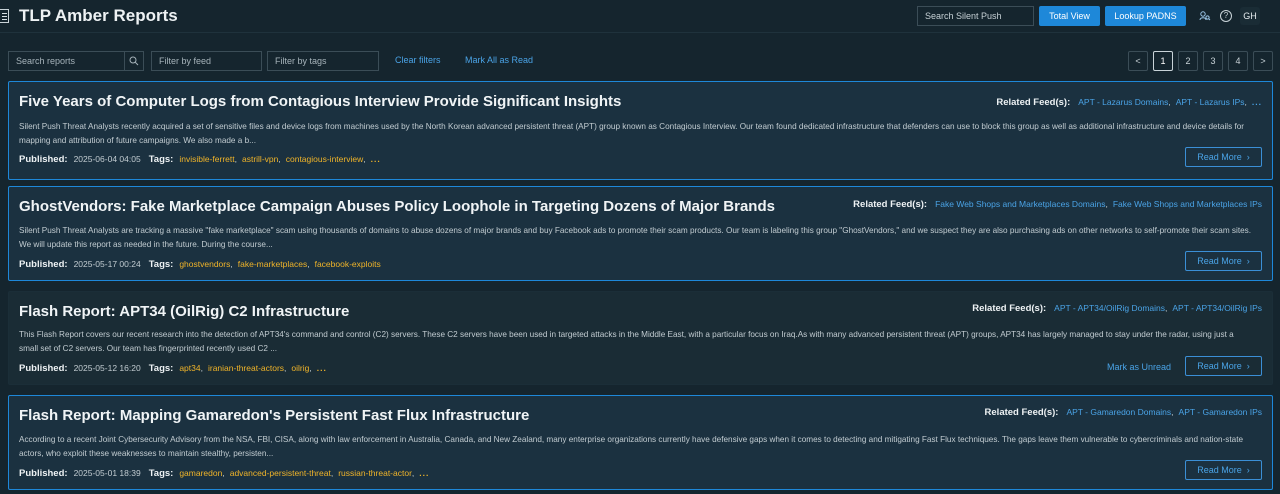 The width and height of the screenshot is (1280, 494). What do you see at coordinates (1187, 204) in the screenshot?
I see `feed-link: Fake Web Shops and Marketplaces IPs` at bounding box center [1187, 204].